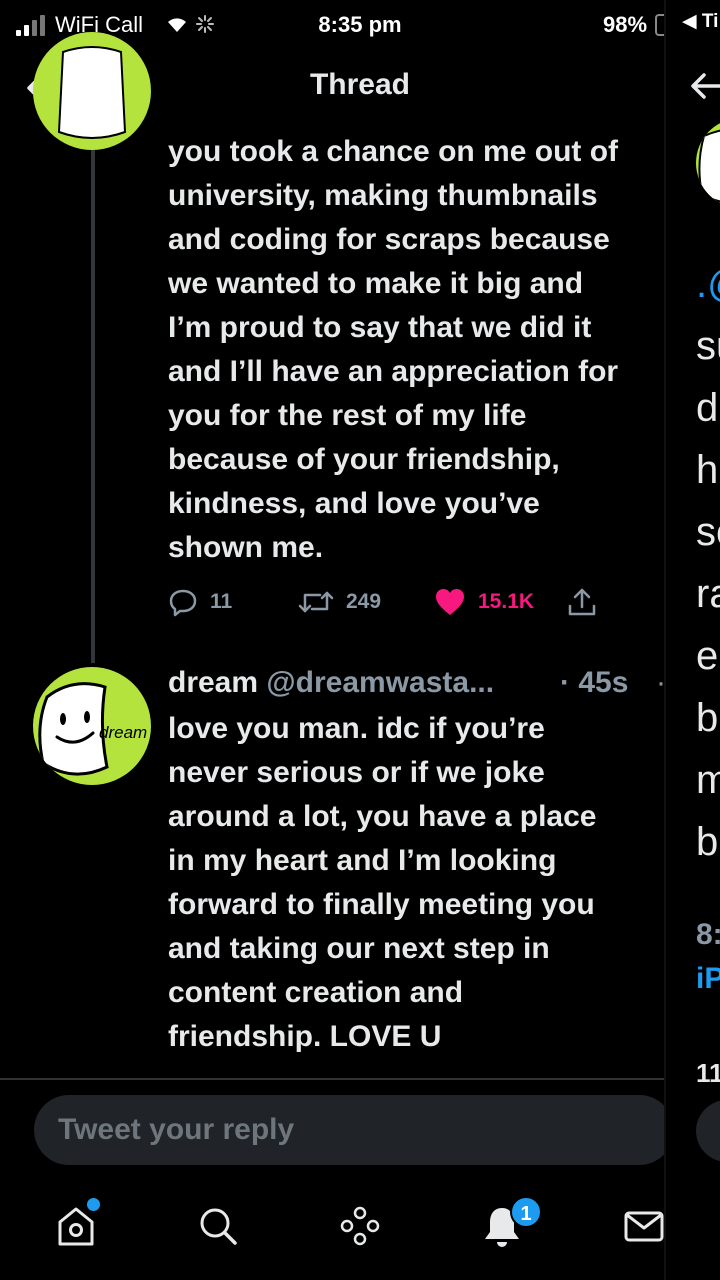 The image size is (720, 1280). Describe the element at coordinates (692, 640) in the screenshot. I see `adjacent-screen-peek: ◀ Ti .@ su d h sc ra e b m b 8: iP 11` at that location.